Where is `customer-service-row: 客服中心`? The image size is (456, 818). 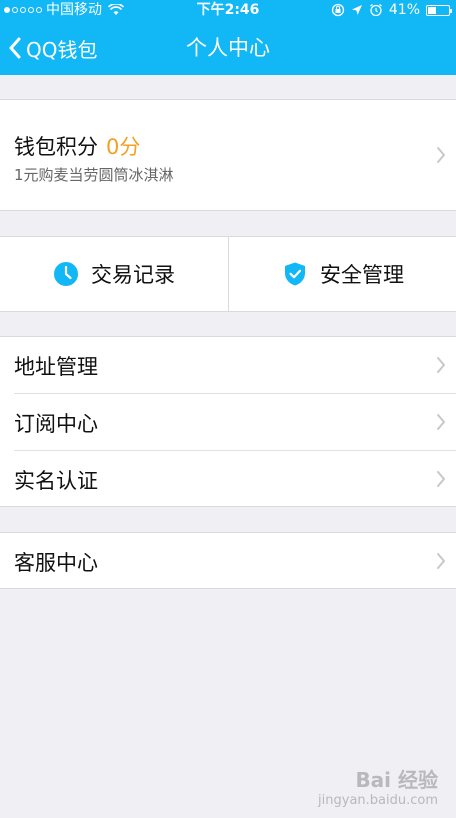
customer-service-row: 客服中心 is located at coordinates (228, 560).